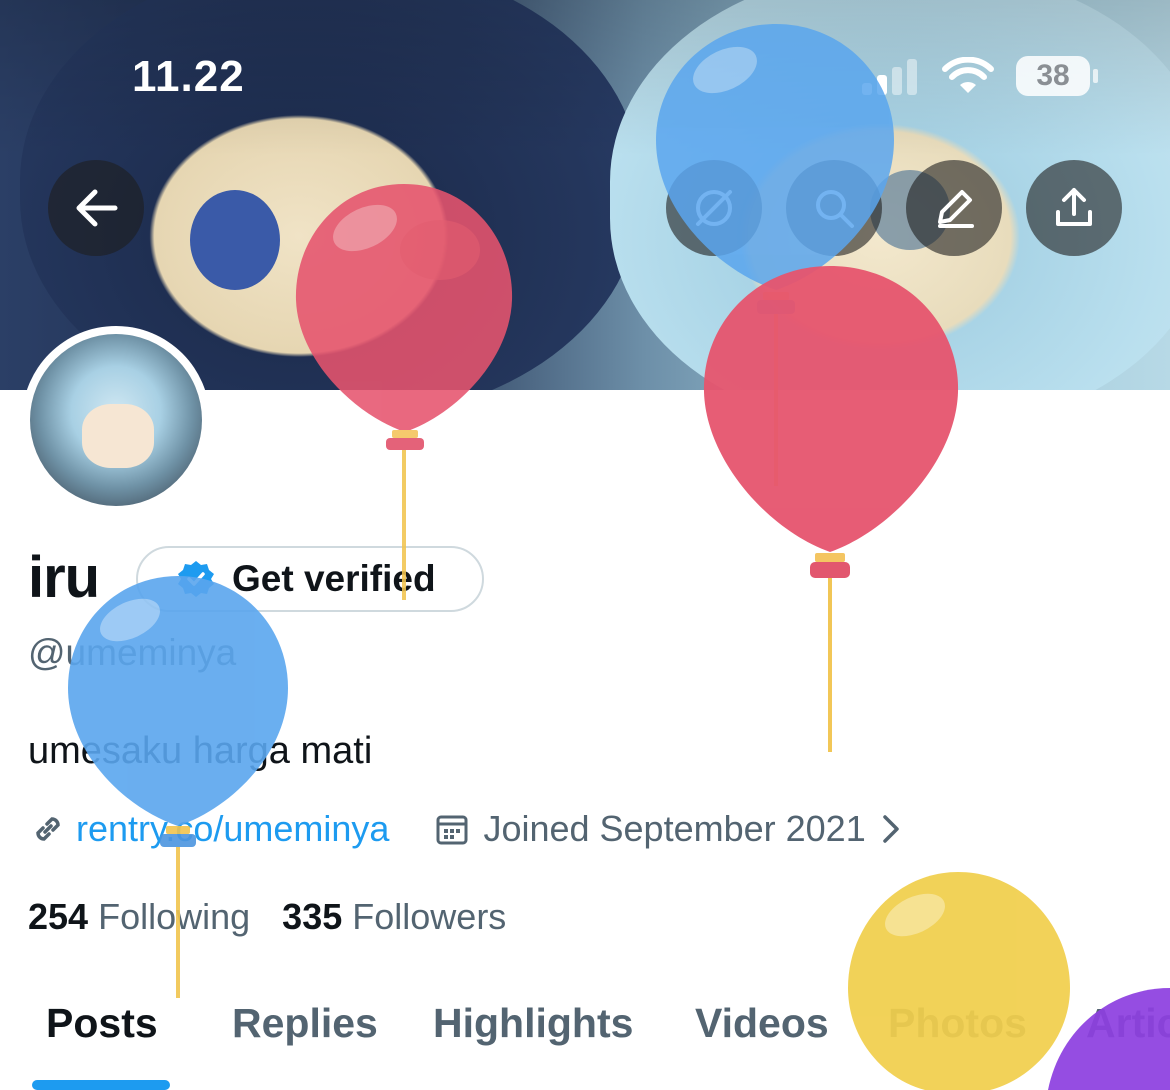 The height and width of the screenshot is (1090, 1170). Describe the element at coordinates (429, 916) in the screenshot. I see `followers-label: Followers` at that location.